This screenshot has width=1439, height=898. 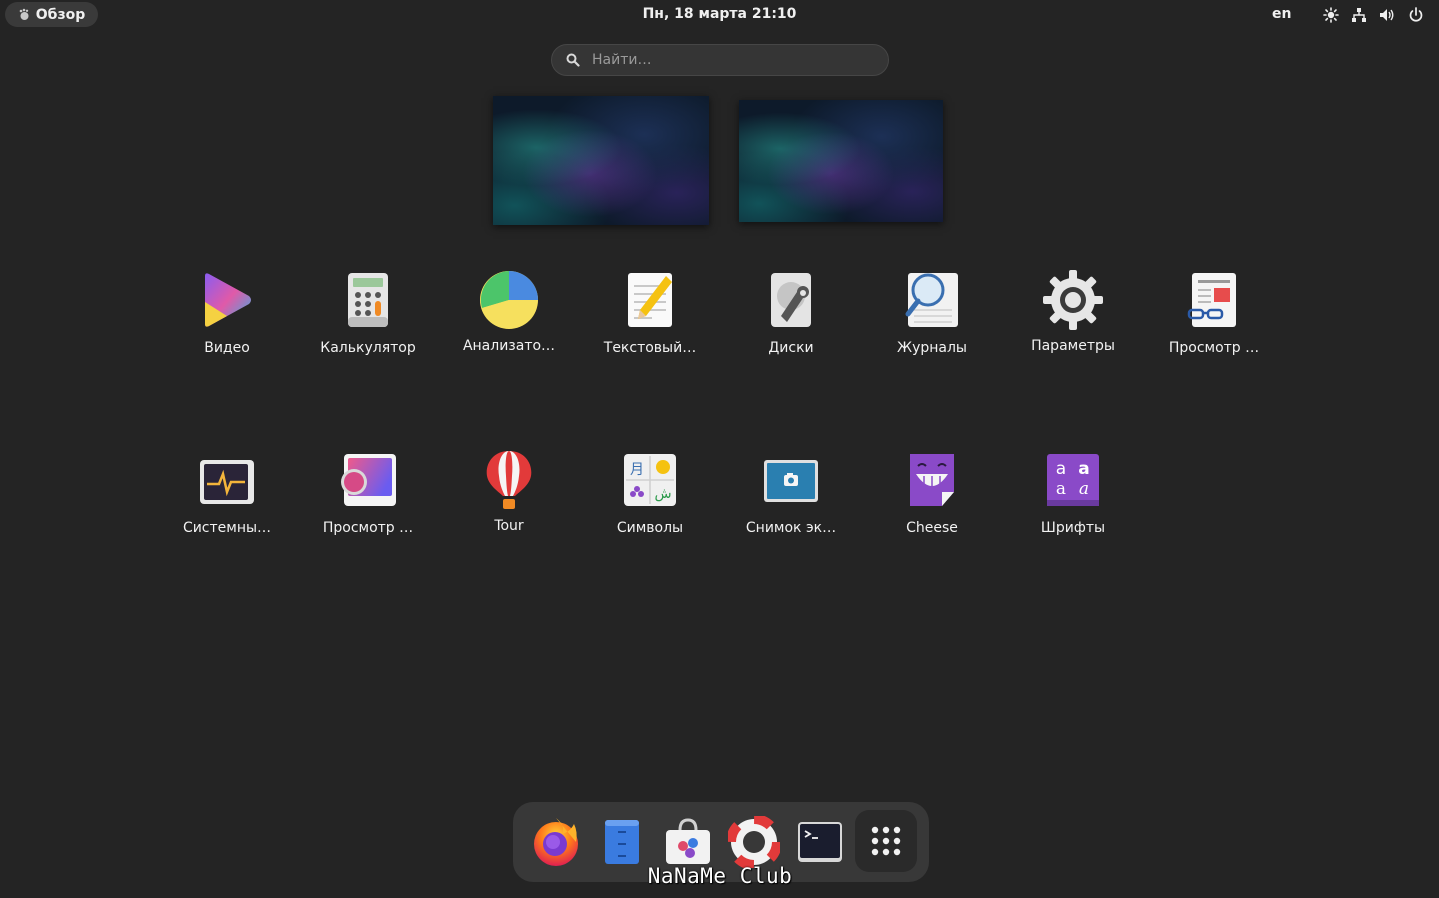 What do you see at coordinates (1331, 15) in the screenshot?
I see `brightness-icon` at bounding box center [1331, 15].